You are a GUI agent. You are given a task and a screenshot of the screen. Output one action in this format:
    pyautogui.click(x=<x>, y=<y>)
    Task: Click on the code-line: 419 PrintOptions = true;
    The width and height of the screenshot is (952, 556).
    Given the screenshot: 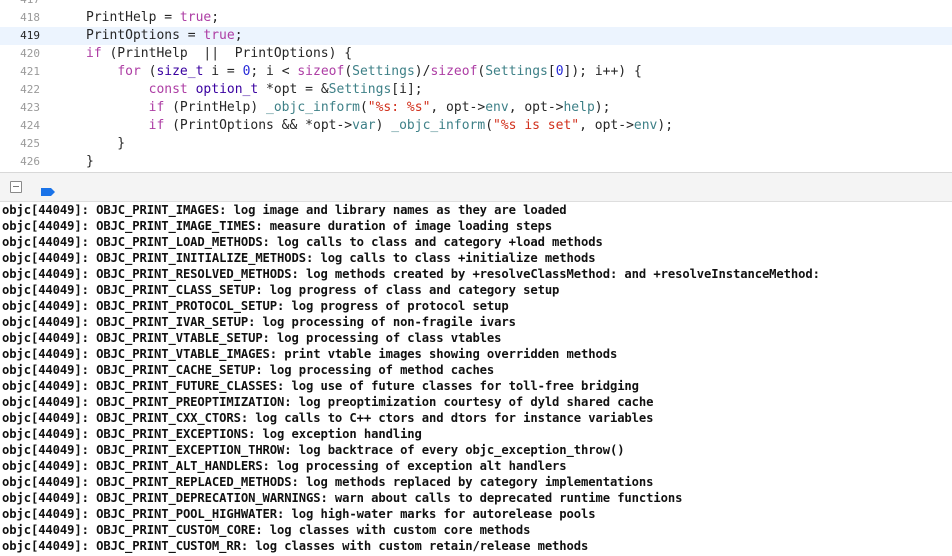 What is the action you would take?
    pyautogui.click(x=476, y=36)
    